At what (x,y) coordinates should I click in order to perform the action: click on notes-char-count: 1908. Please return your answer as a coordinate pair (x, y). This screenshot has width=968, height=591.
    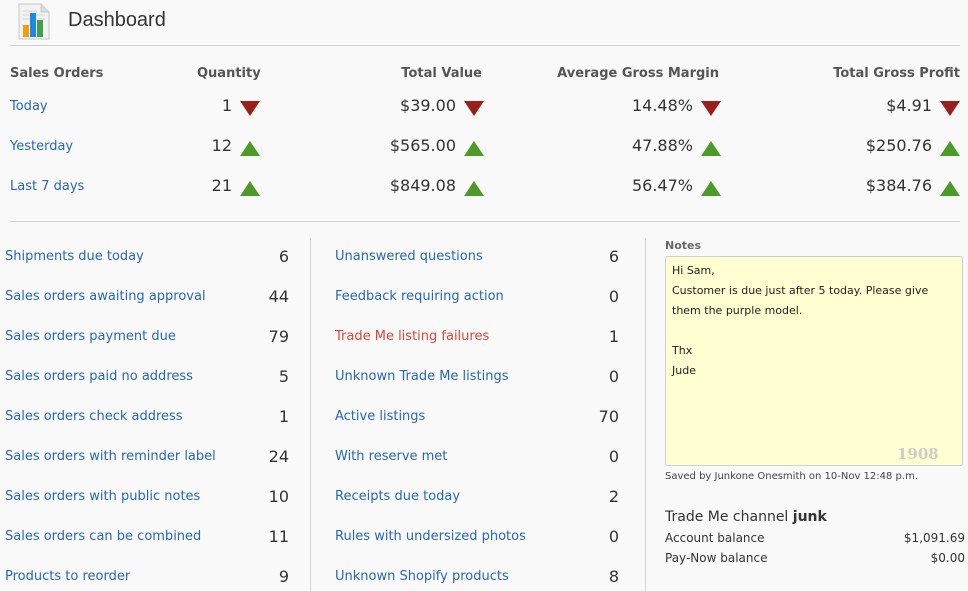
    Looking at the image, I should click on (918, 454).